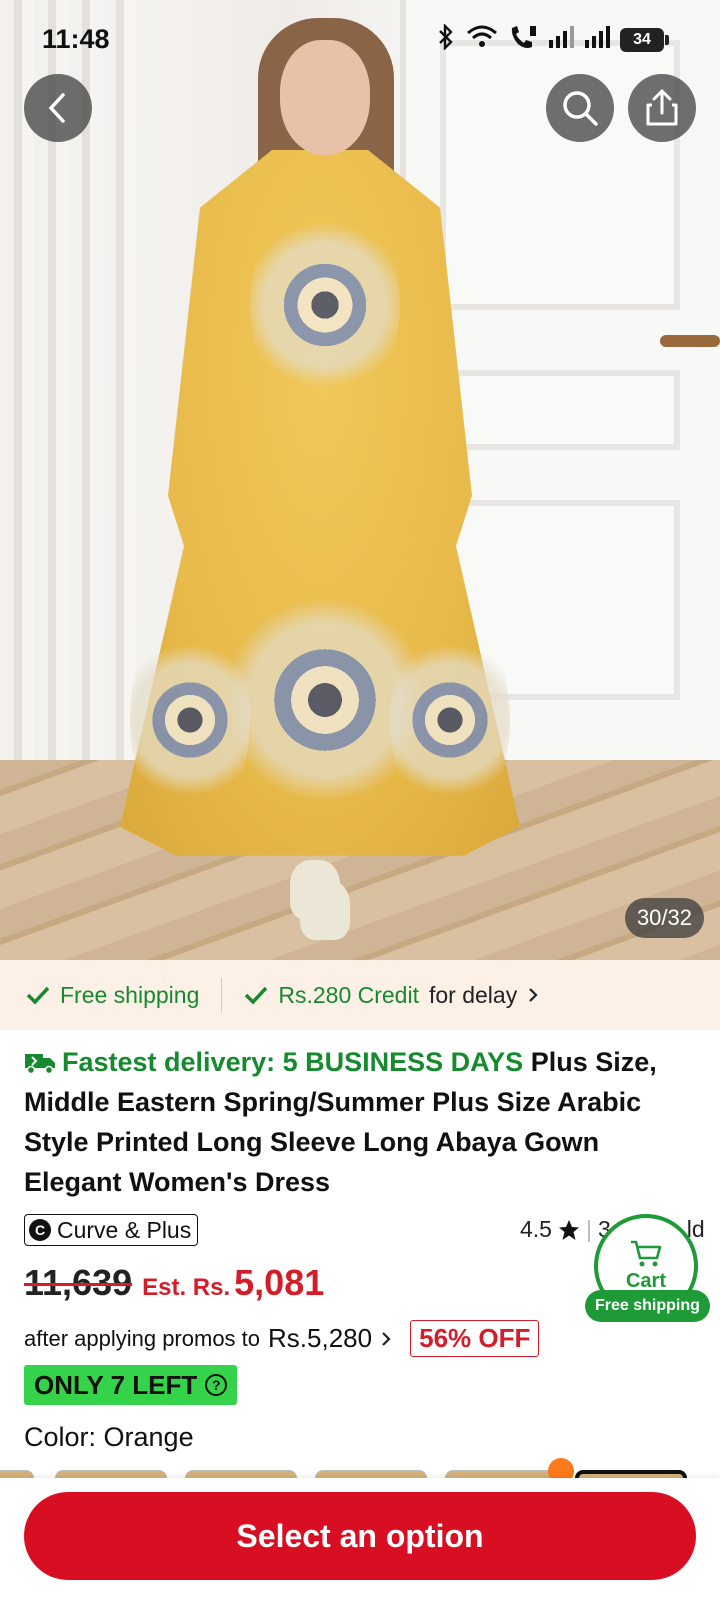 The width and height of the screenshot is (720, 1604). Describe the element at coordinates (142, 1338) in the screenshot. I see `promo-prefix: after applying promos to` at that location.